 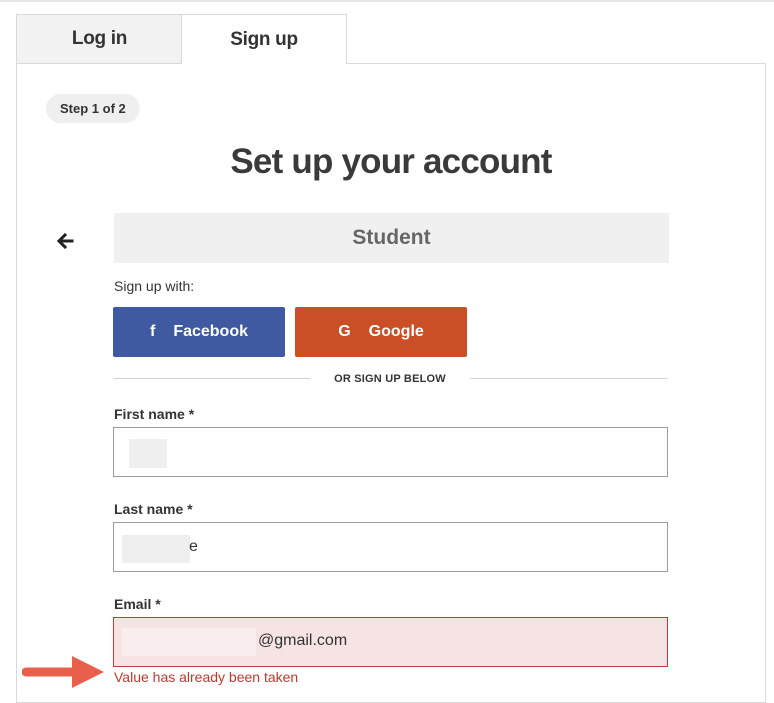 I want to click on email-label: Email *, so click(x=137, y=604).